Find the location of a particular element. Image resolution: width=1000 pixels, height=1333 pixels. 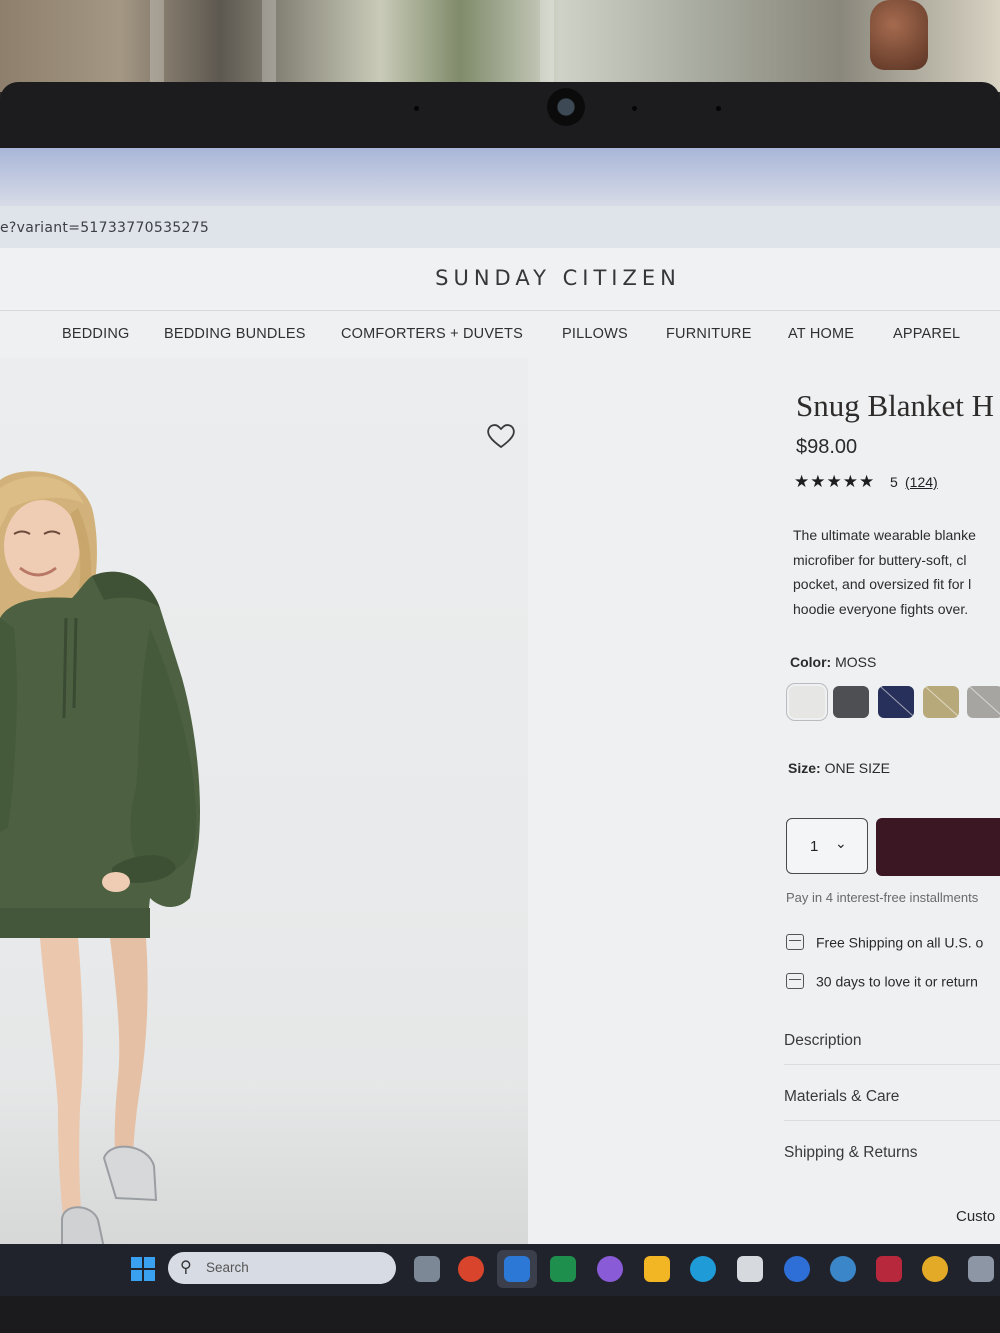

quantity-select: 1 ⌄ is located at coordinates (827, 846).